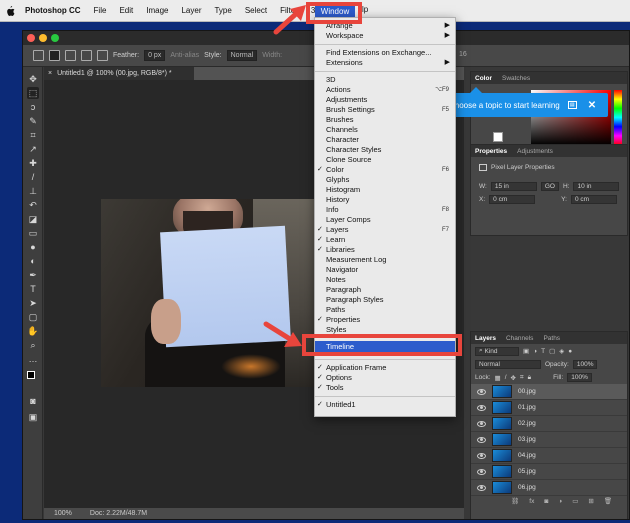 The height and width of the screenshot is (523, 630). I want to click on menu-item-measurement-log: Measurement Log, so click(385, 260).